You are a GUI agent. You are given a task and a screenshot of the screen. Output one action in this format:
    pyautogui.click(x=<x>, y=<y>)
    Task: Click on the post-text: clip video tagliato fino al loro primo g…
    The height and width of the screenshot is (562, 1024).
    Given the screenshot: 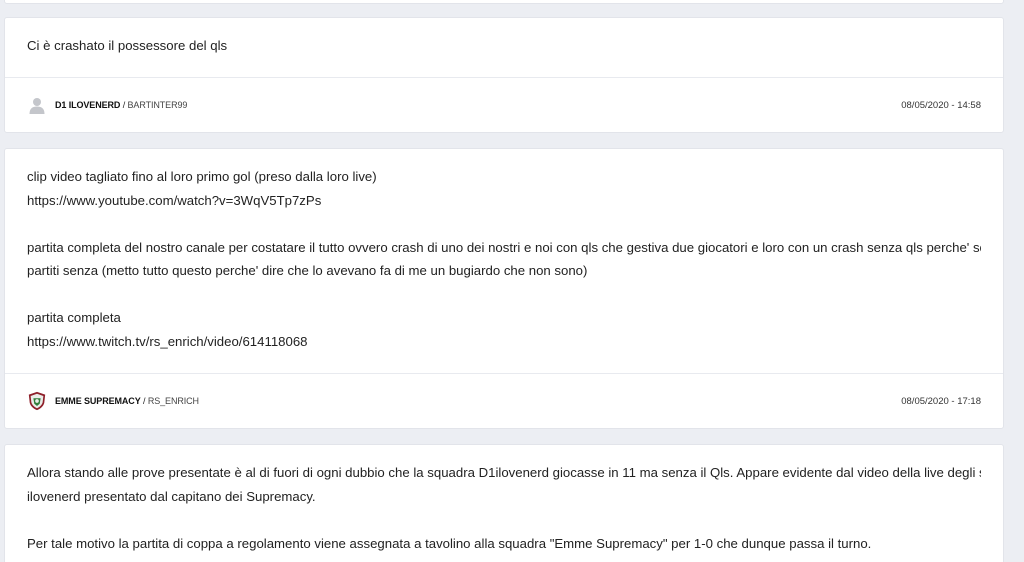 What is the action you would take?
    pyautogui.click(x=202, y=176)
    